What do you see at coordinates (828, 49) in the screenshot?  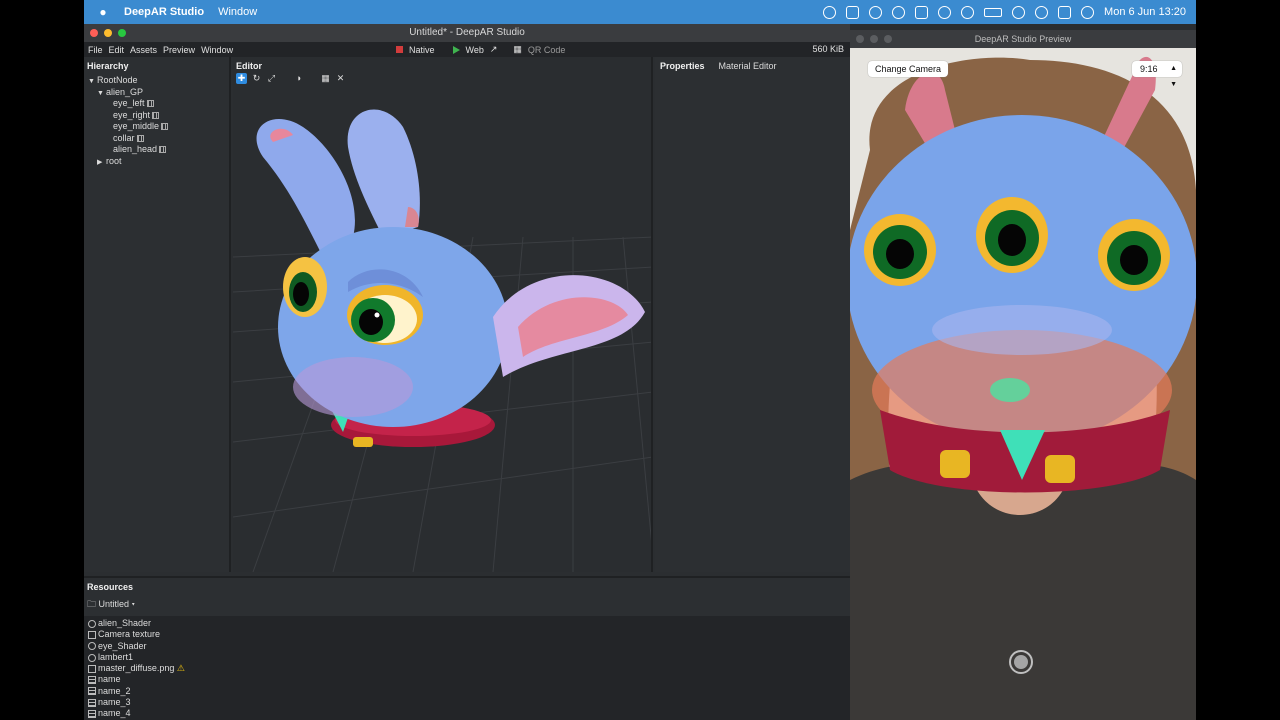 I see `project-size: 560 KiB` at bounding box center [828, 49].